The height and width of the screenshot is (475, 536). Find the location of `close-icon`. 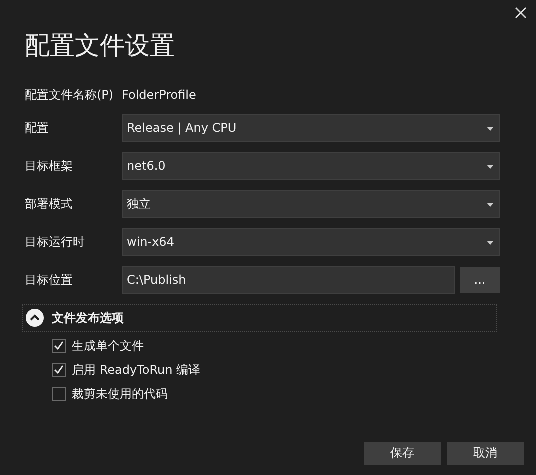

close-icon is located at coordinates (521, 13).